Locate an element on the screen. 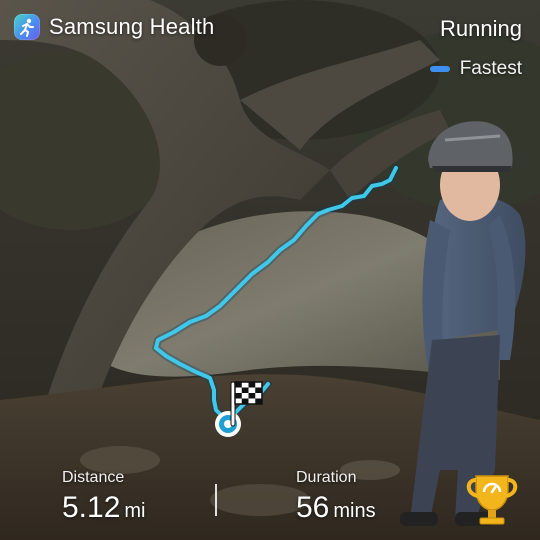 Image resolution: width=540 pixels, height=540 pixels. workout-stats: Distance 5.12 mi Duration 56 mins is located at coordinates (270, 500).